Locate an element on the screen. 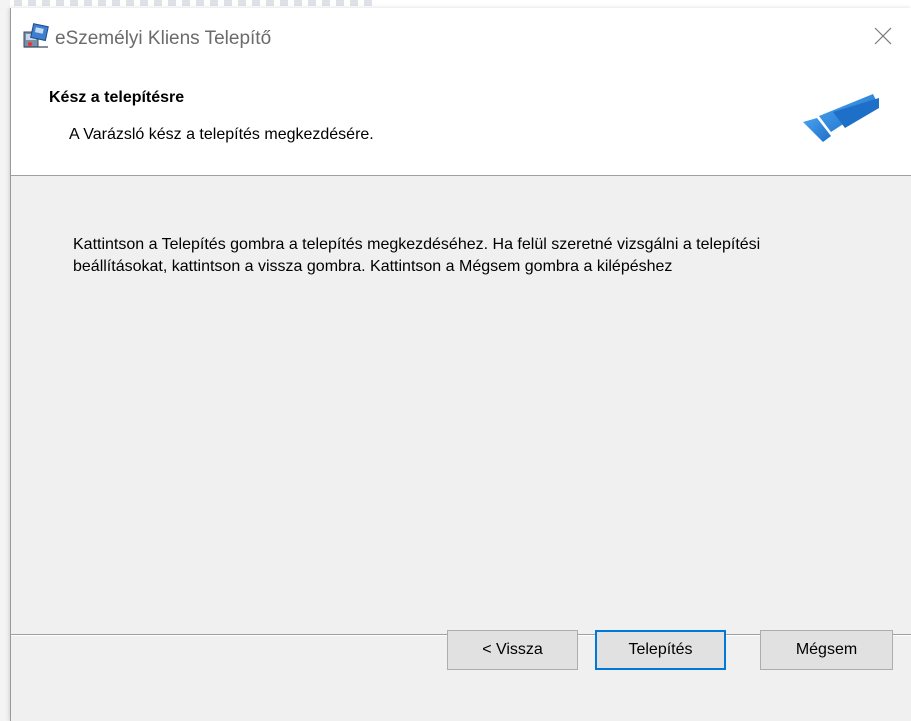 This screenshot has height=721, width=911. close-icon is located at coordinates (883, 36).